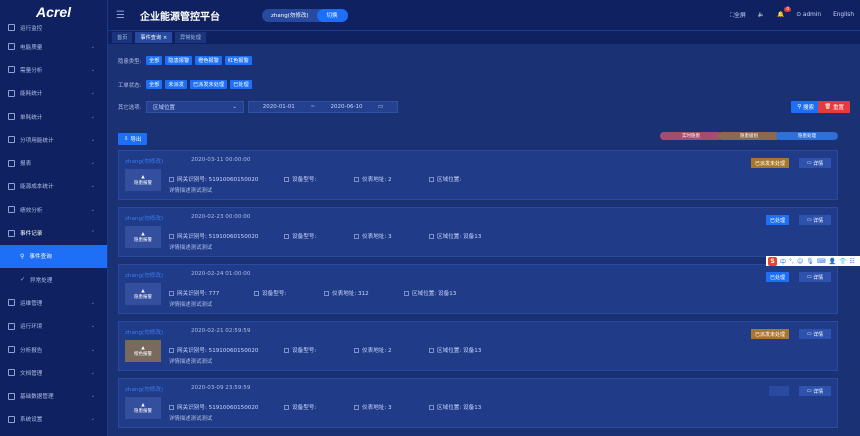 The image size is (860, 436). What do you see at coordinates (190, 37) in the screenshot?
I see `tab-abnormal: 异常处理` at bounding box center [190, 37].